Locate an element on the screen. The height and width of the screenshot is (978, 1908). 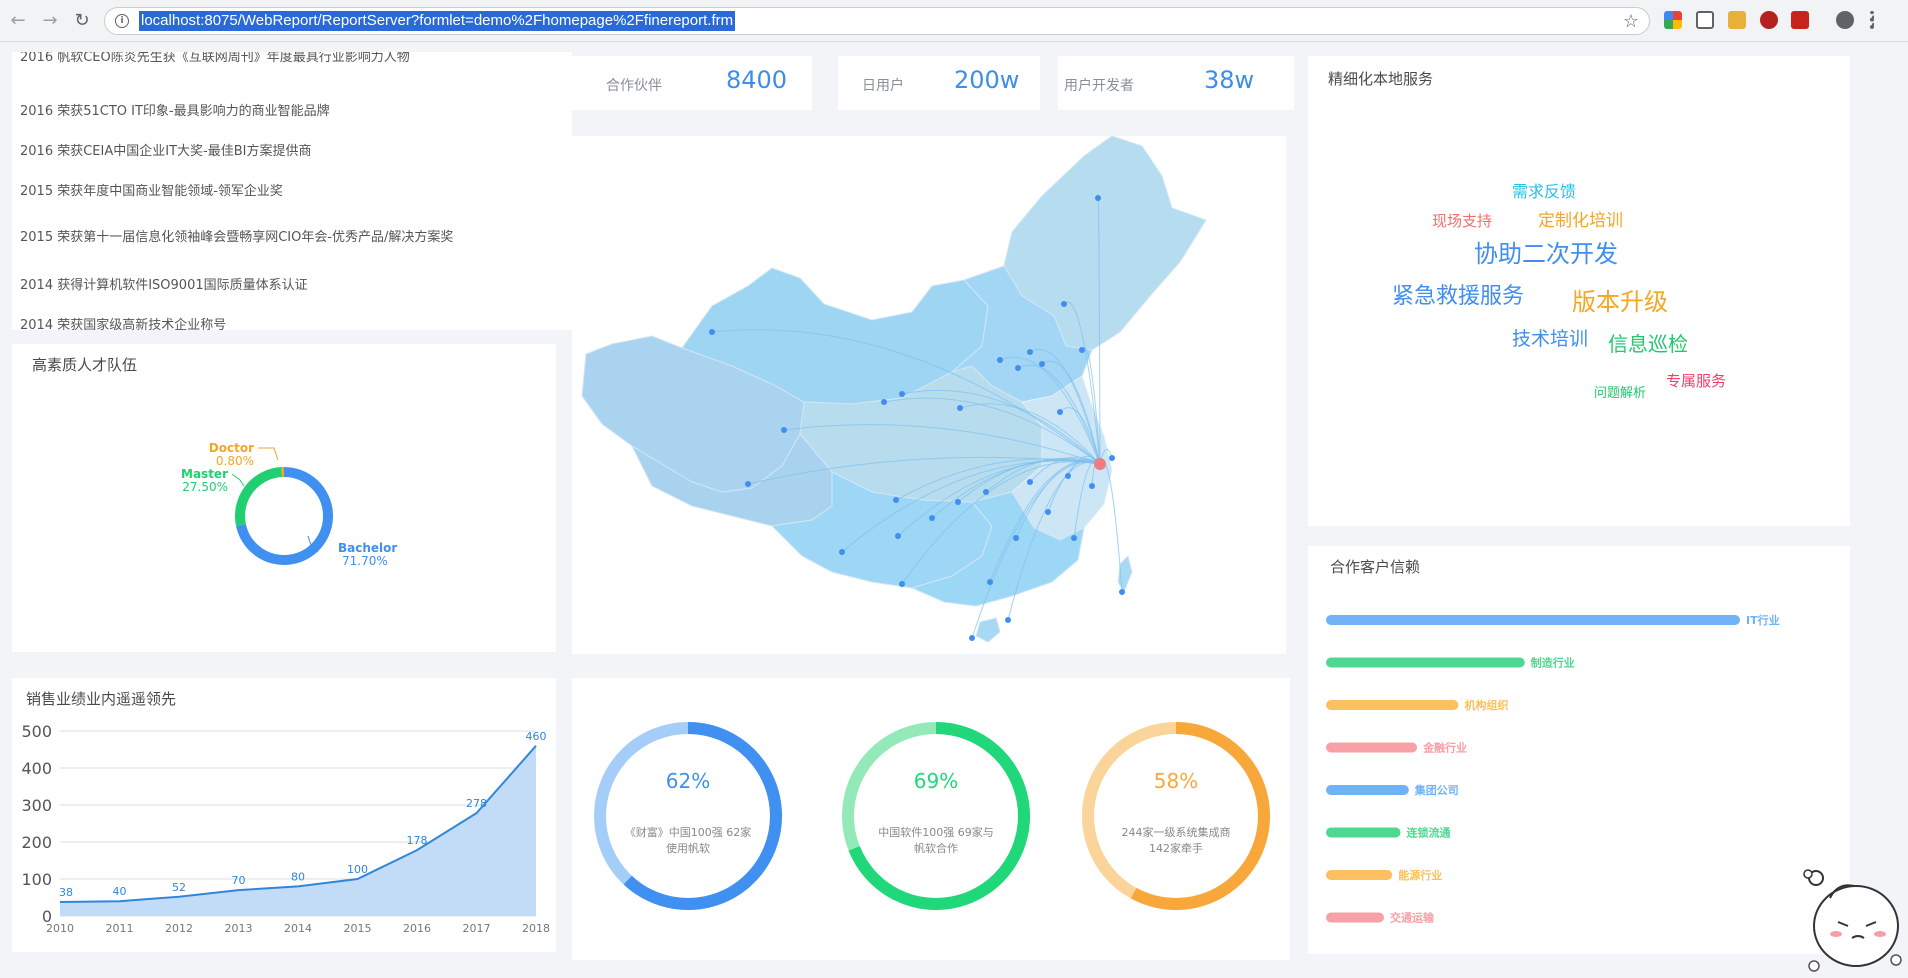
stat-developers: 用户开发者 38w is located at coordinates (1176, 83).